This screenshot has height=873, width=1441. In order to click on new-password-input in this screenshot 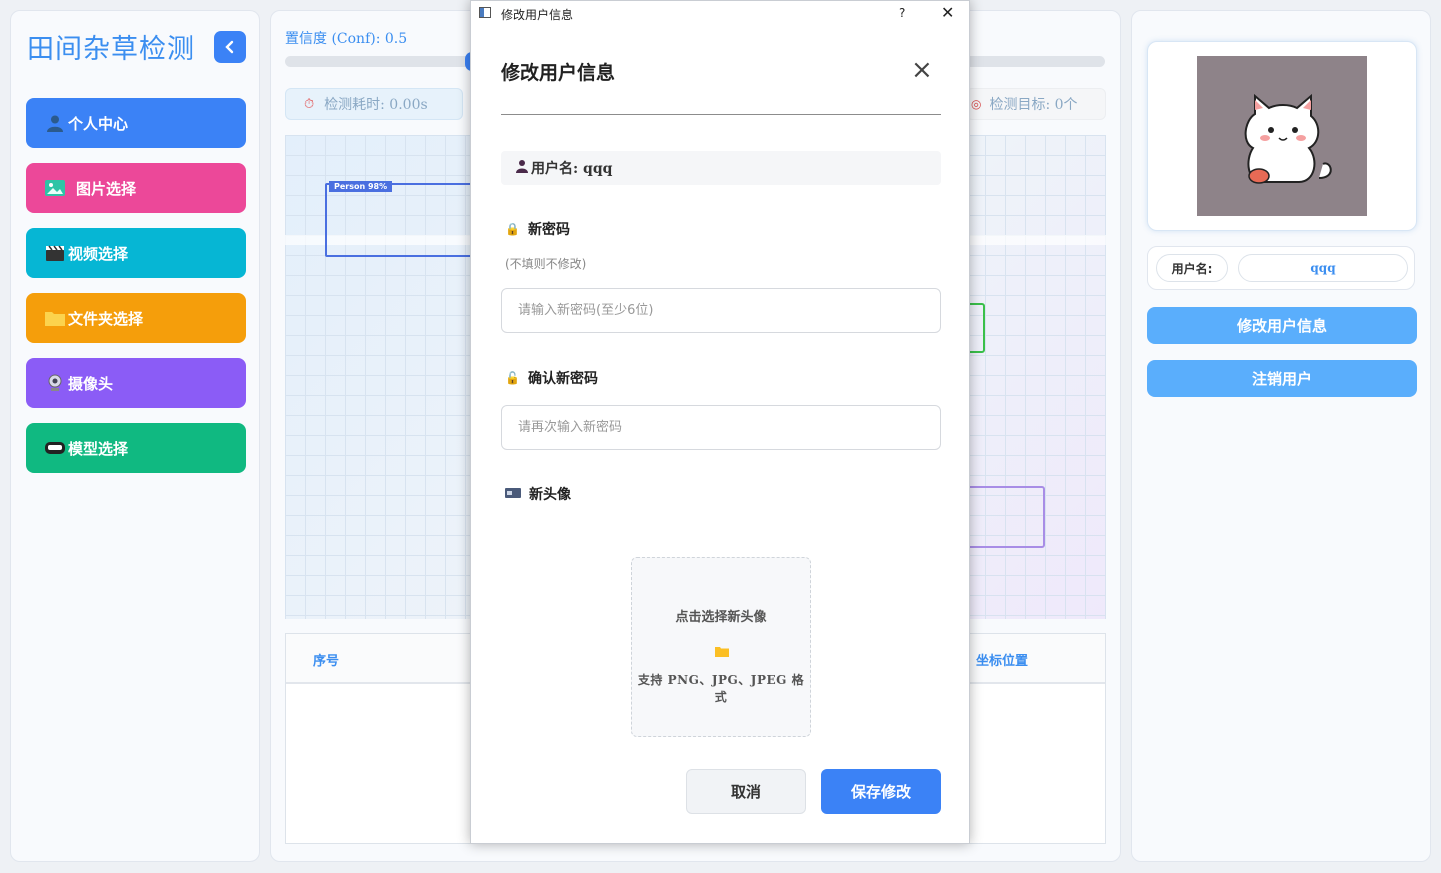, I will do `click(721, 310)`.